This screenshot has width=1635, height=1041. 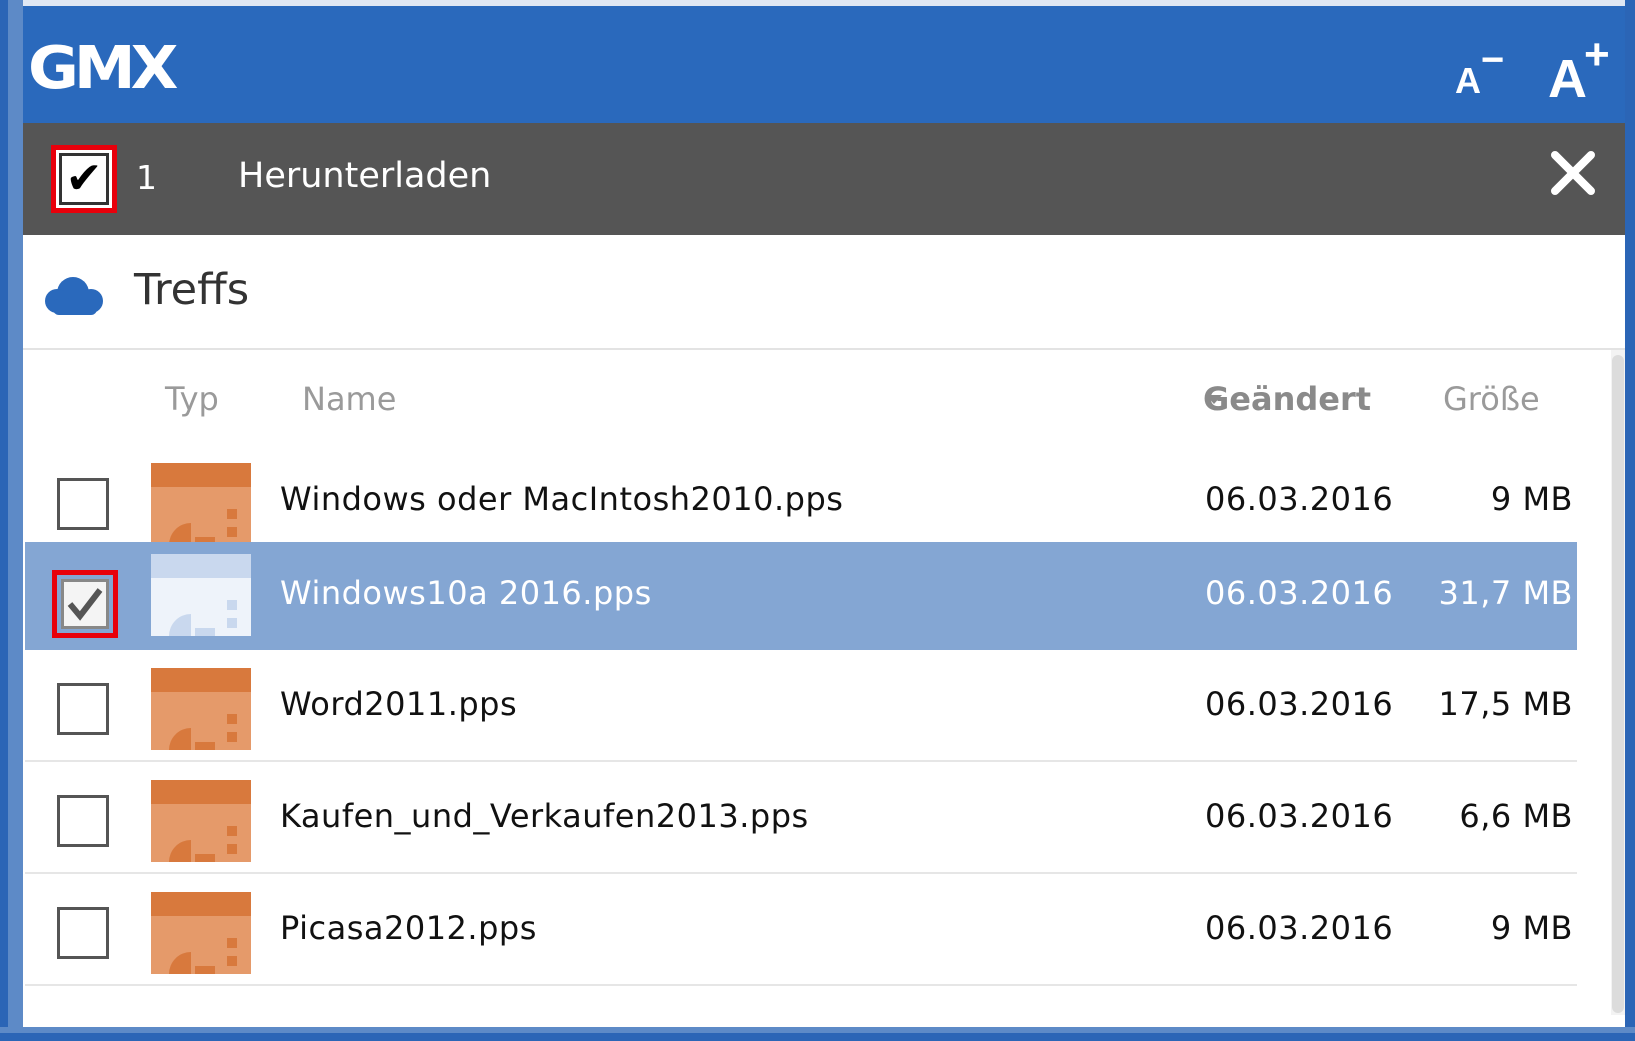 I want to click on scrollbar-thumb, so click(x=1618, y=684).